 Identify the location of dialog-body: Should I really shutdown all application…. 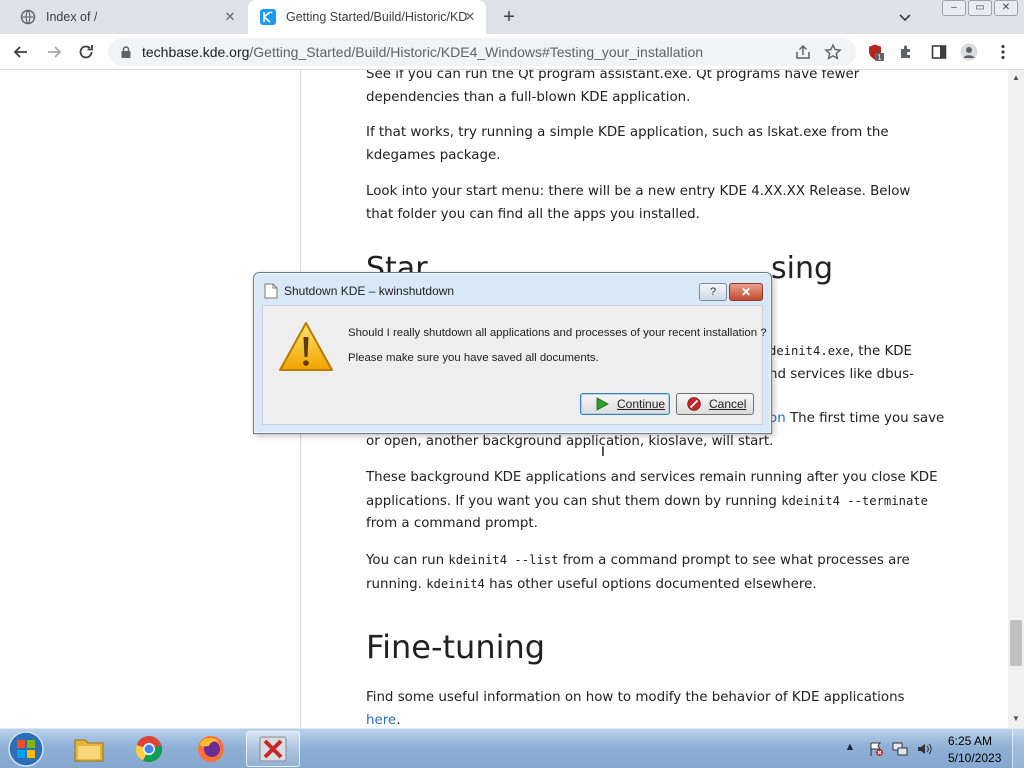
(514, 365).